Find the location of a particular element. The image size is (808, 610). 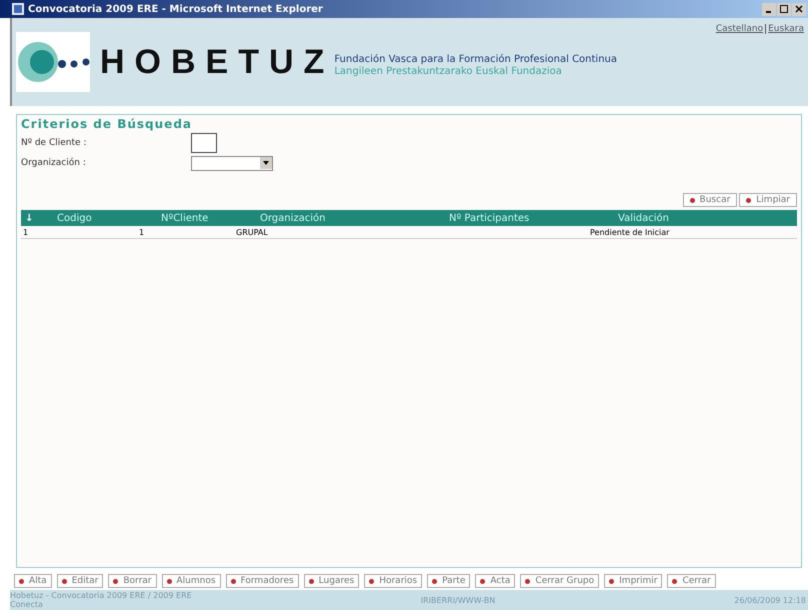

column-header: Organización is located at coordinates (350, 218).